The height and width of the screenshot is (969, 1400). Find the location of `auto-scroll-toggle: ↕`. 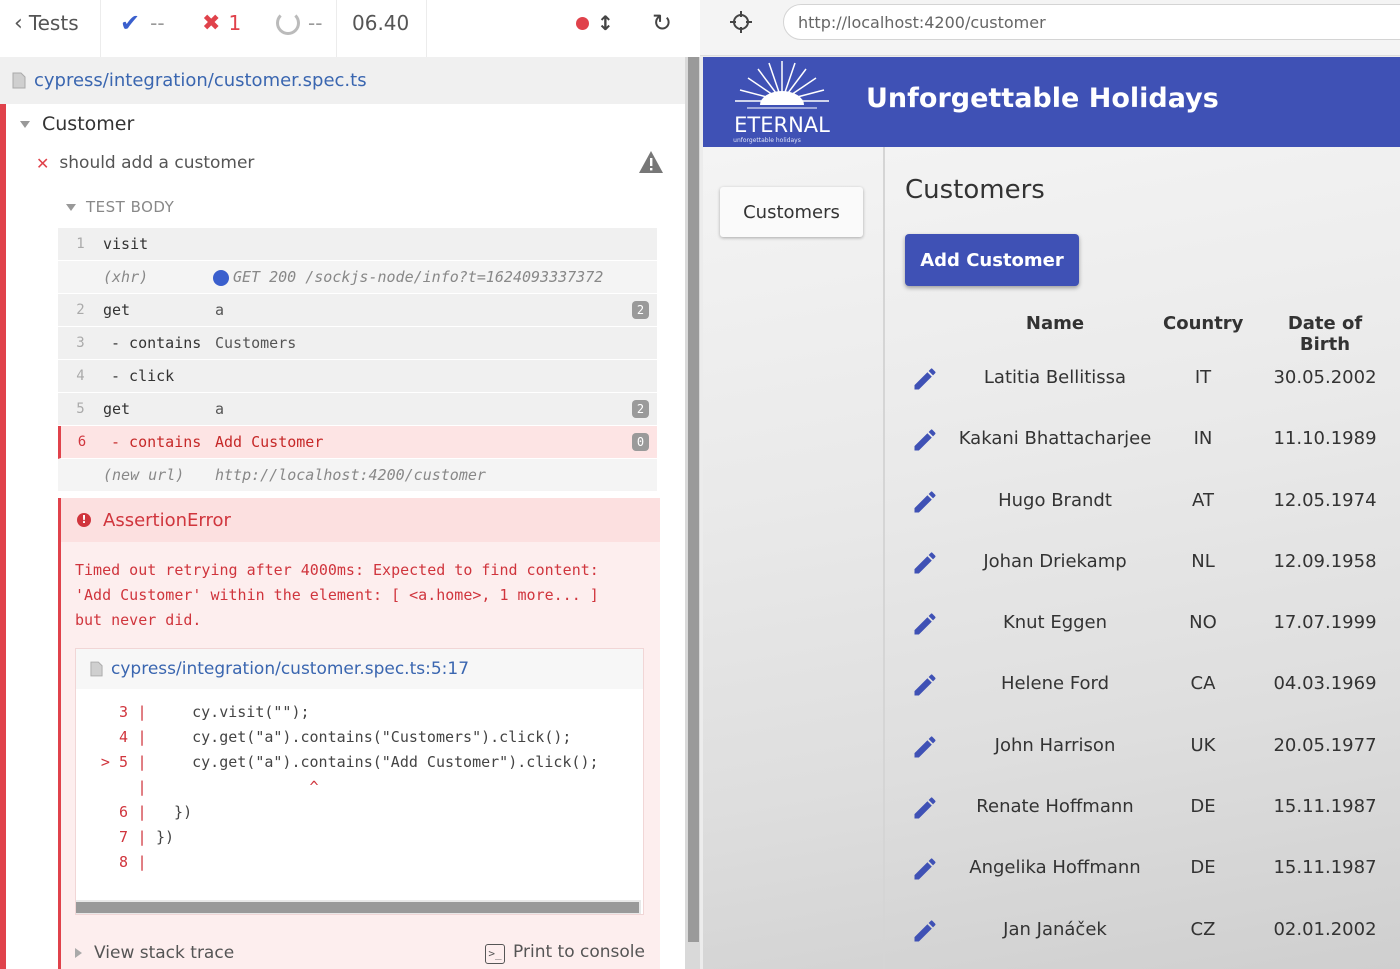

auto-scroll-toggle: ↕ is located at coordinates (595, 23).